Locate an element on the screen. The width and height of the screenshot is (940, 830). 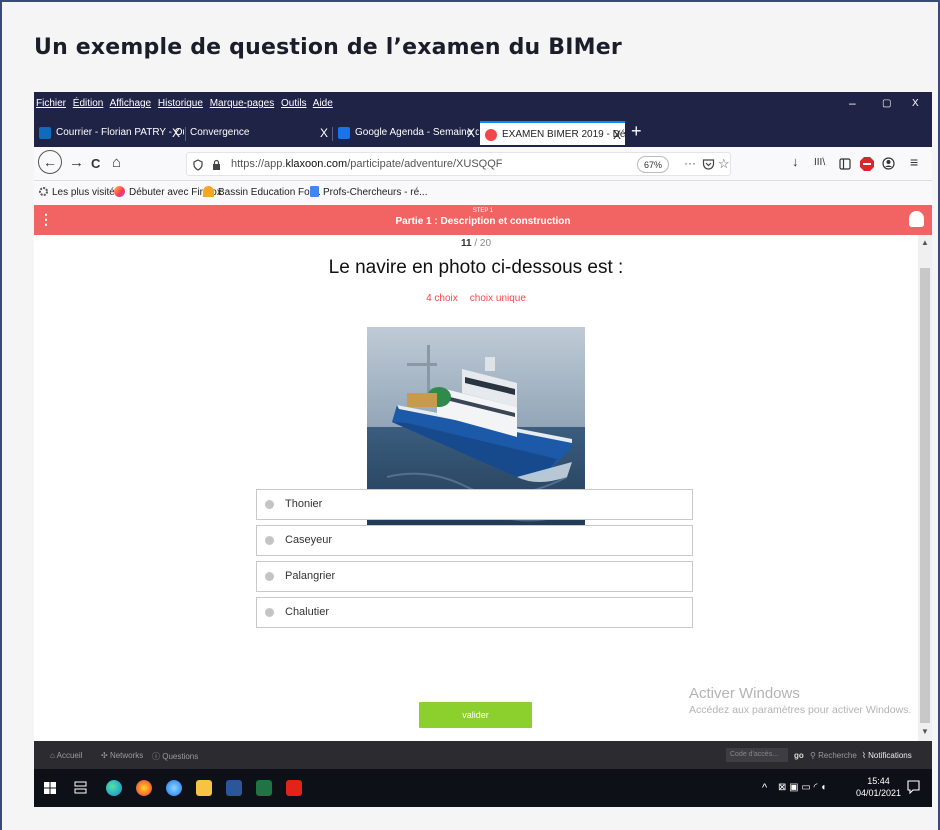
tray-icons: ⊠ ▣ ▭ ◜ ◖ is located at coordinates (802, 787).